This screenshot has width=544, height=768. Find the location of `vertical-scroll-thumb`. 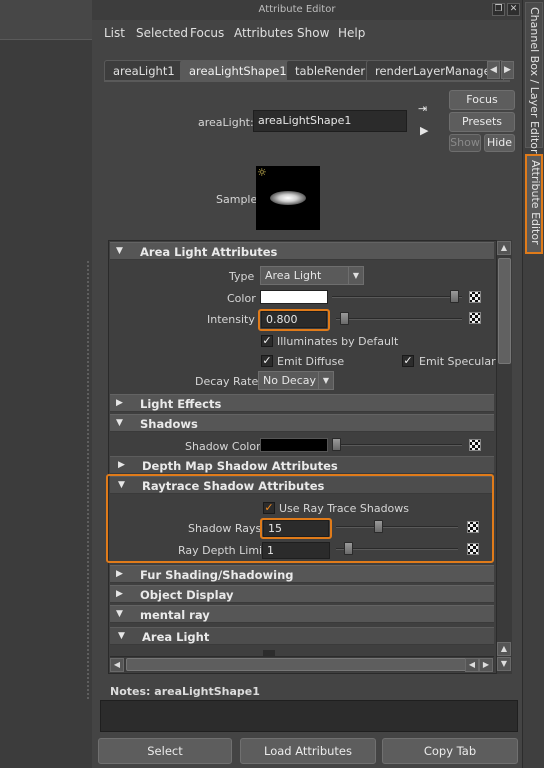

vertical-scroll-thumb is located at coordinates (504, 311).